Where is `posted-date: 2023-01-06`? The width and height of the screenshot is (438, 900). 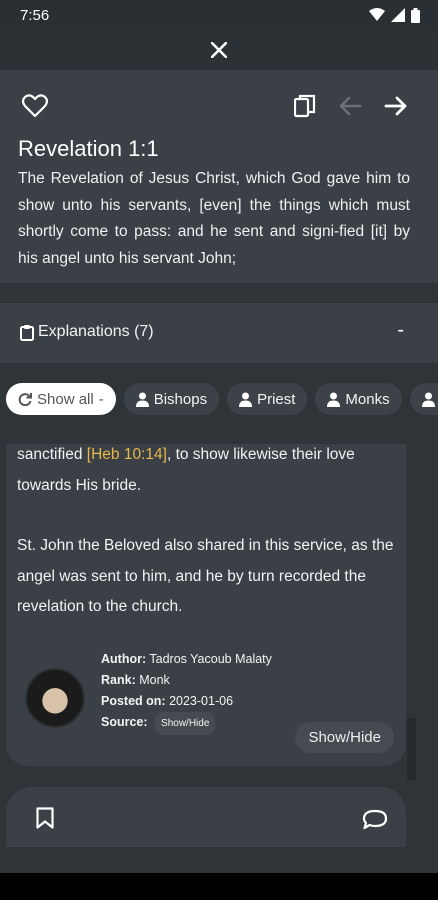
posted-date: 2023-01-06 is located at coordinates (201, 701).